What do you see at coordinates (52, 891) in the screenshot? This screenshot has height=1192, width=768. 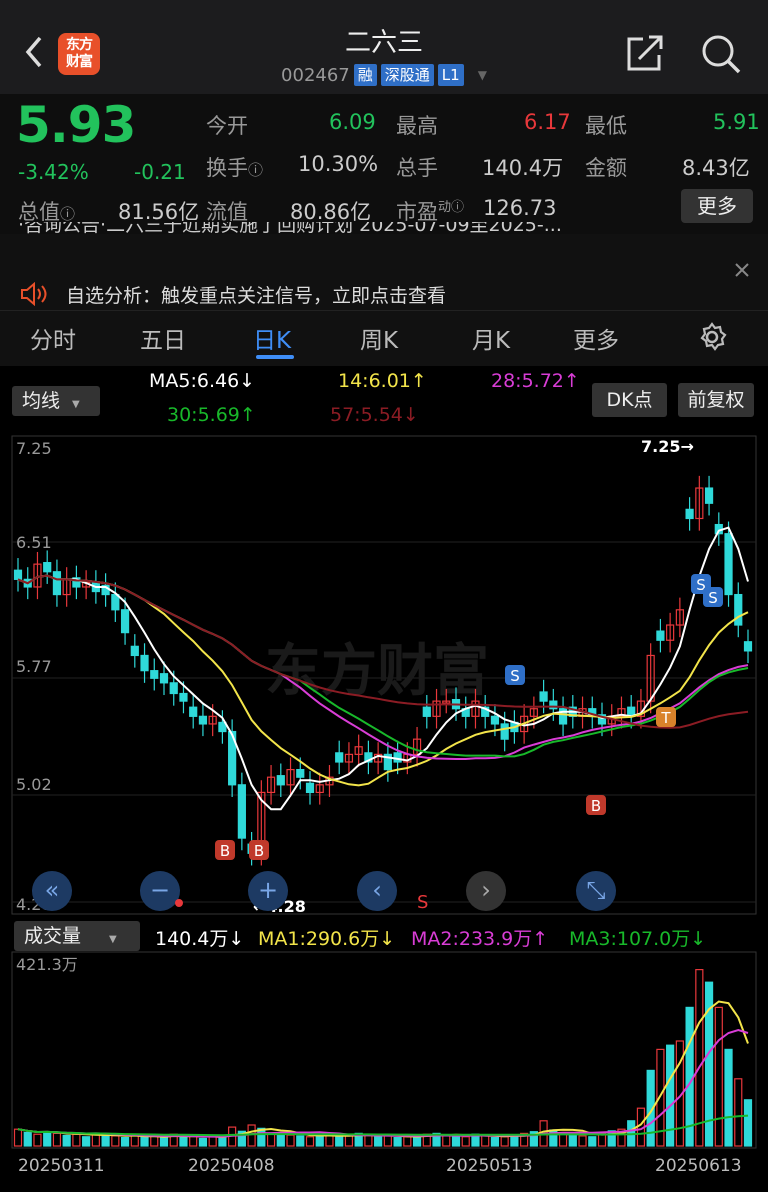 I see `scroll-left-fast-button: «` at bounding box center [52, 891].